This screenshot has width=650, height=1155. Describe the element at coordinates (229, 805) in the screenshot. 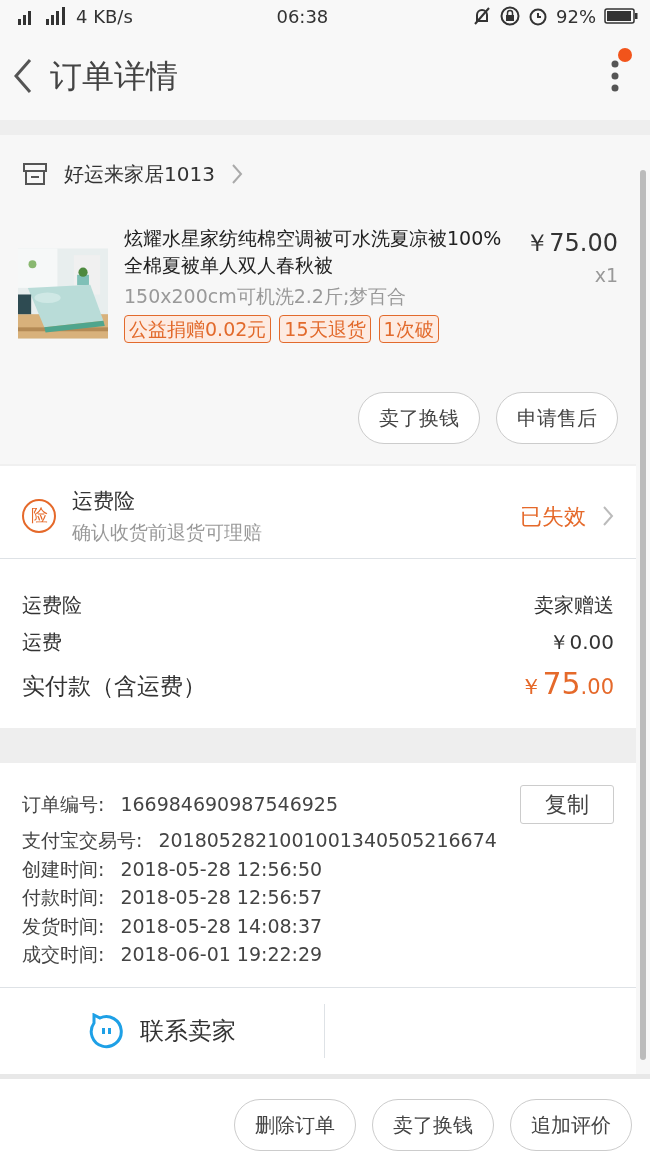

I see `info-value: 166984690987546925` at that location.